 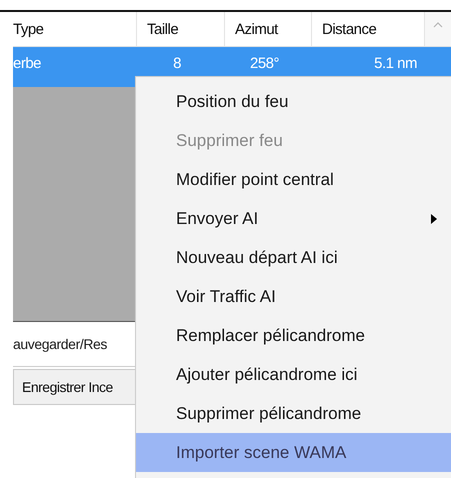 What do you see at coordinates (74, 387) in the screenshot?
I see `save-button: Enregistrer Ince` at bounding box center [74, 387].